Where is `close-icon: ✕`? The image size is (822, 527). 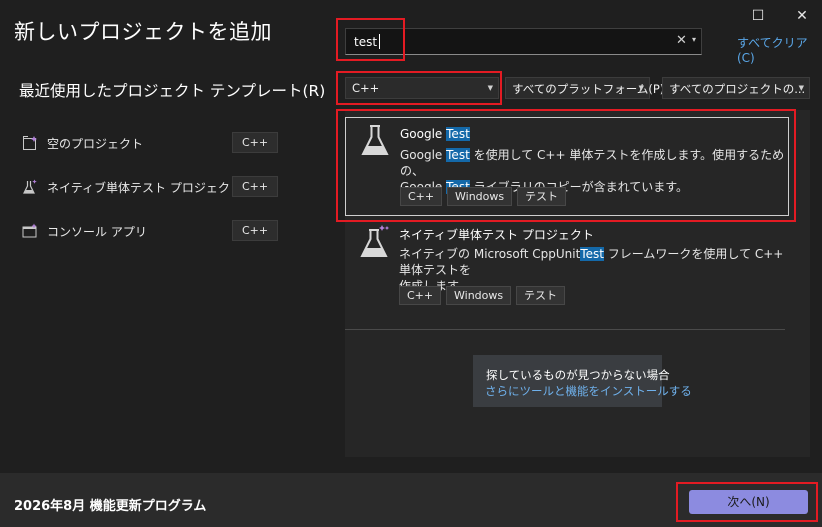
close-icon: ✕ is located at coordinates (802, 16).